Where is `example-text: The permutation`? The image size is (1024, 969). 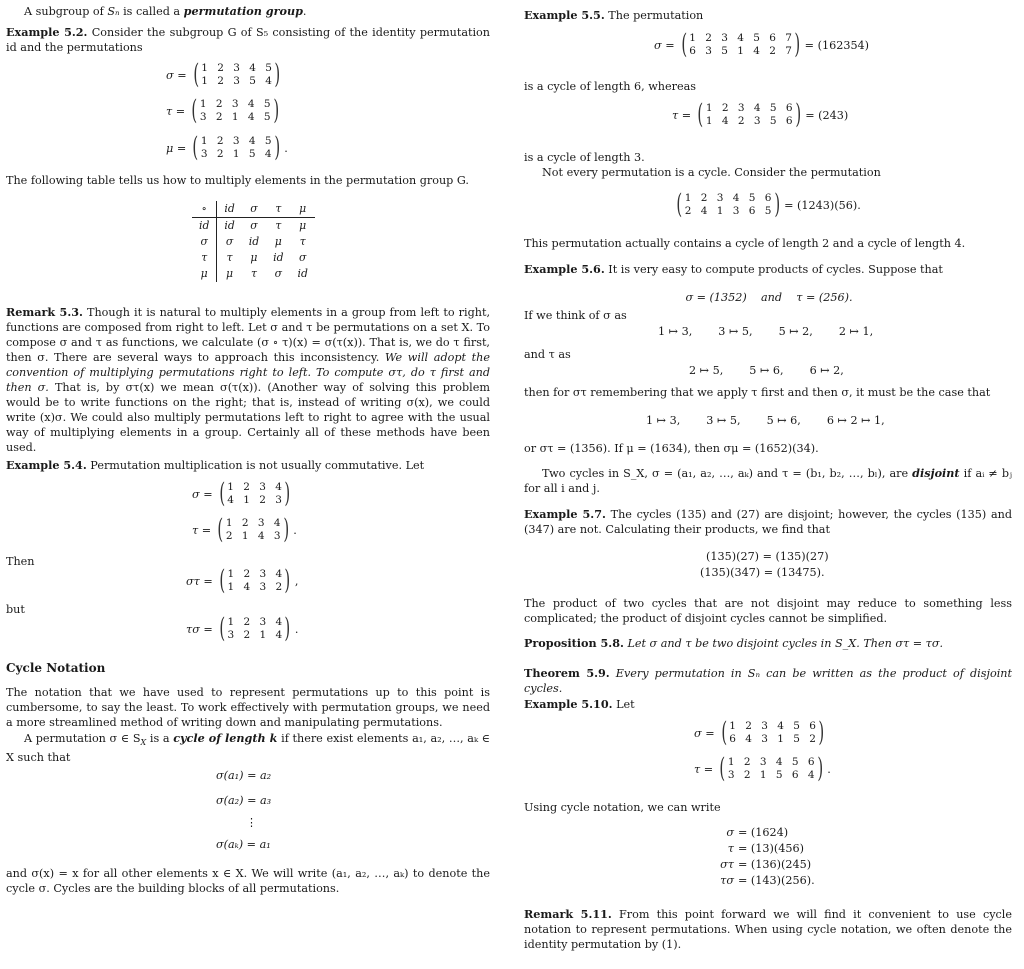
example-text: The permutation is located at coordinates (656, 15).